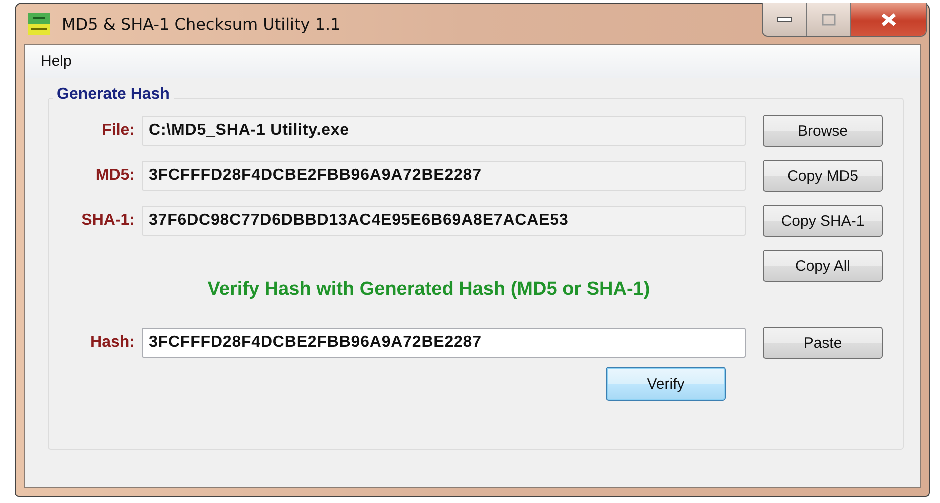  Describe the element at coordinates (823, 343) in the screenshot. I see `paste-button: Paste` at that location.